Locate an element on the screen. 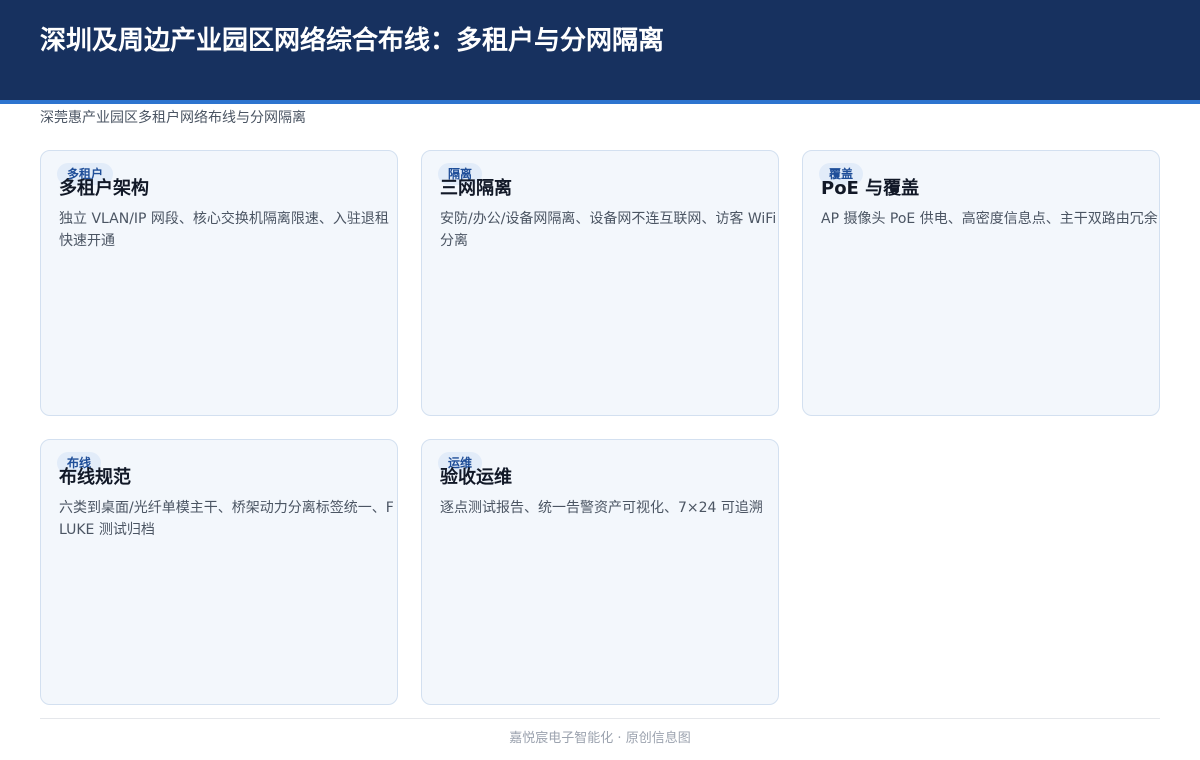 The image size is (1200, 760). card-title: 布线规范 is located at coordinates (95, 477).